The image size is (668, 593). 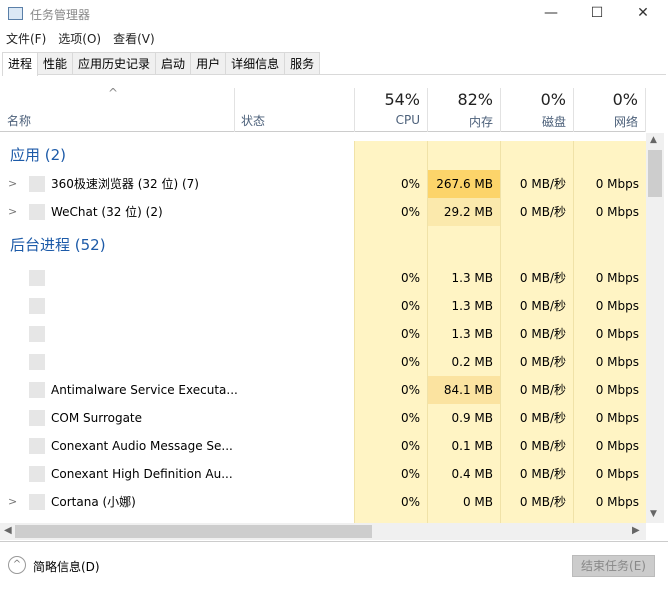 What do you see at coordinates (17, 565) in the screenshot?
I see `collapse-icon: ^` at bounding box center [17, 565].